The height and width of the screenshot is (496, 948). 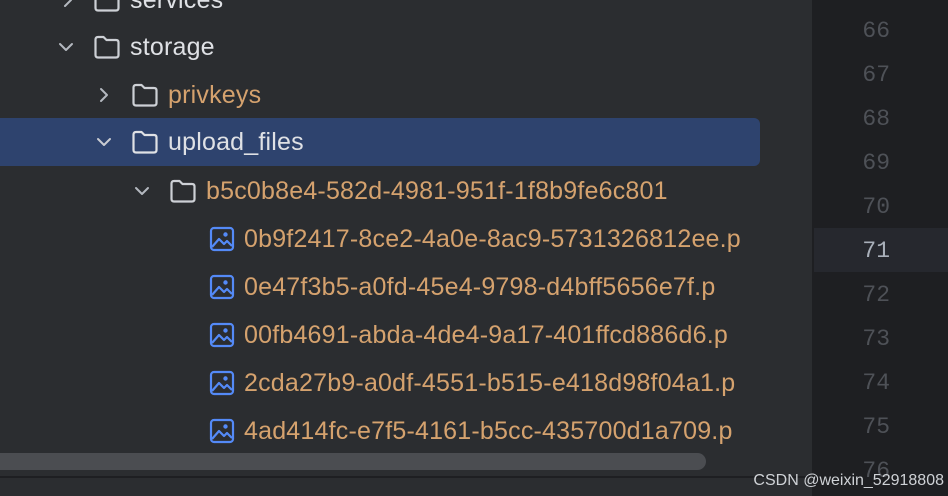 What do you see at coordinates (406, 477) in the screenshot?
I see `divider` at bounding box center [406, 477].